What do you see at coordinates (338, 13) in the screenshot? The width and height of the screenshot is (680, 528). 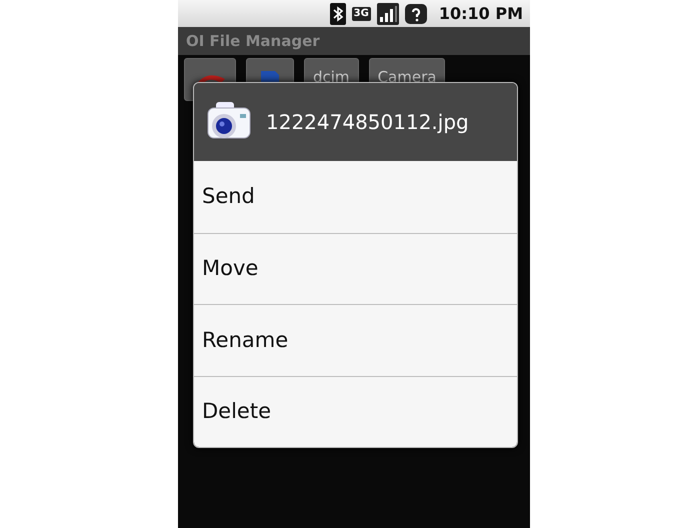 I see `bluetooth-icon` at bounding box center [338, 13].